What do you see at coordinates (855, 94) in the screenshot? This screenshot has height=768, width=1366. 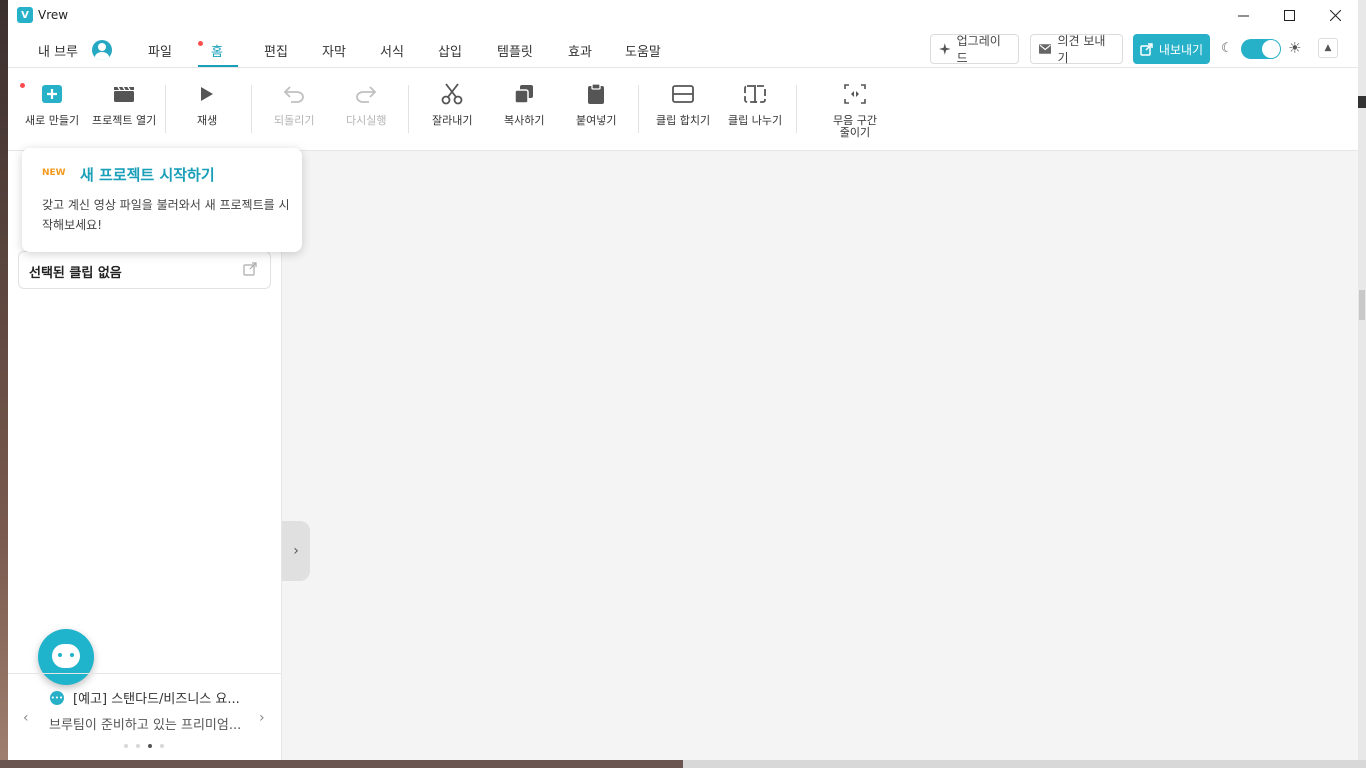 I see `reduce-silence-icon` at bounding box center [855, 94].